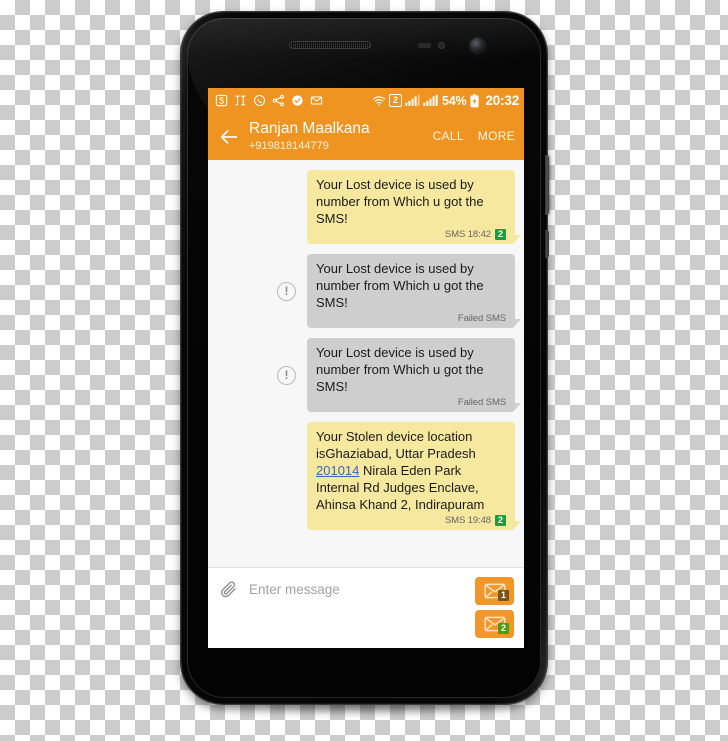  I want to click on contact-info: Ranjan Maalkana +919818144779, so click(309, 136).